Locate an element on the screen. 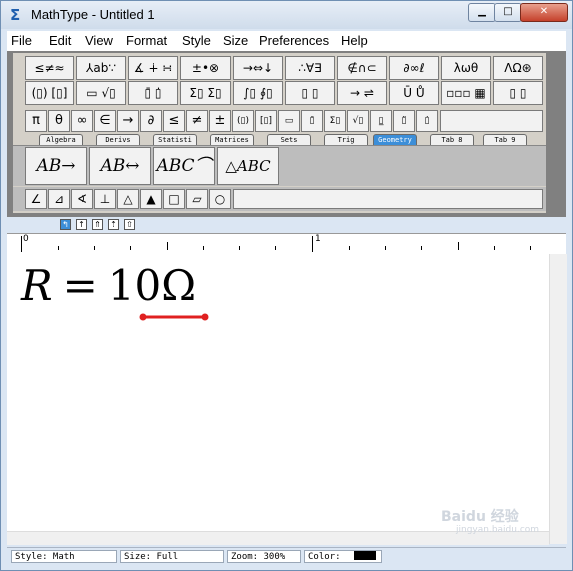 The height and width of the screenshot is (571, 573). greek-lower-palette-button: λωθ is located at coordinates (466, 68).